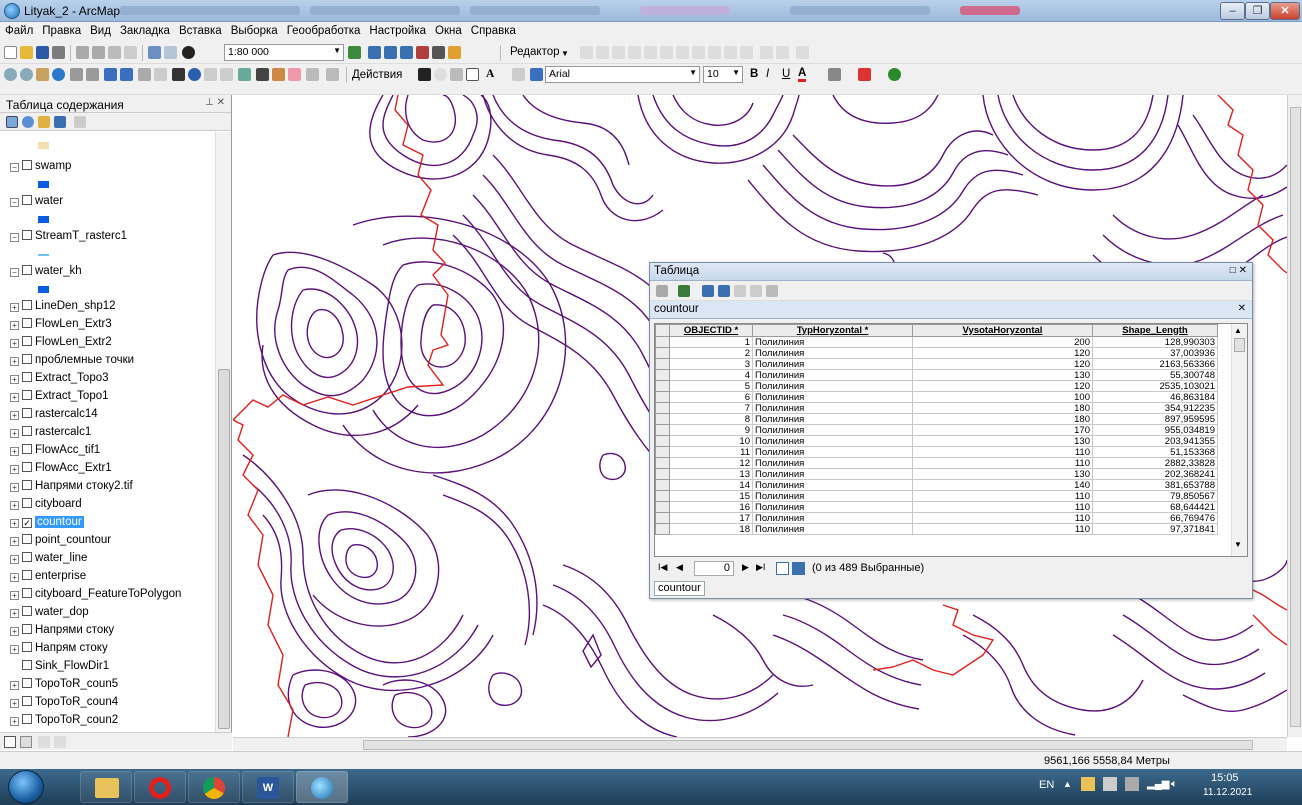 The image size is (1302, 805). What do you see at coordinates (936, 485) in the screenshot?
I see `table-row: 14 Полилиния 140 381,653788` at bounding box center [936, 485].